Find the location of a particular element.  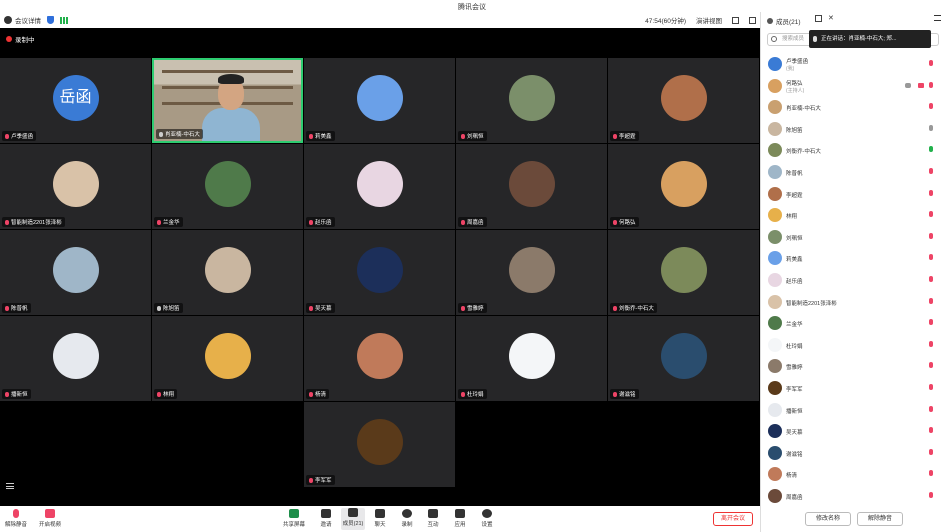

member-row: 林翔 is located at coordinates (852, 215).